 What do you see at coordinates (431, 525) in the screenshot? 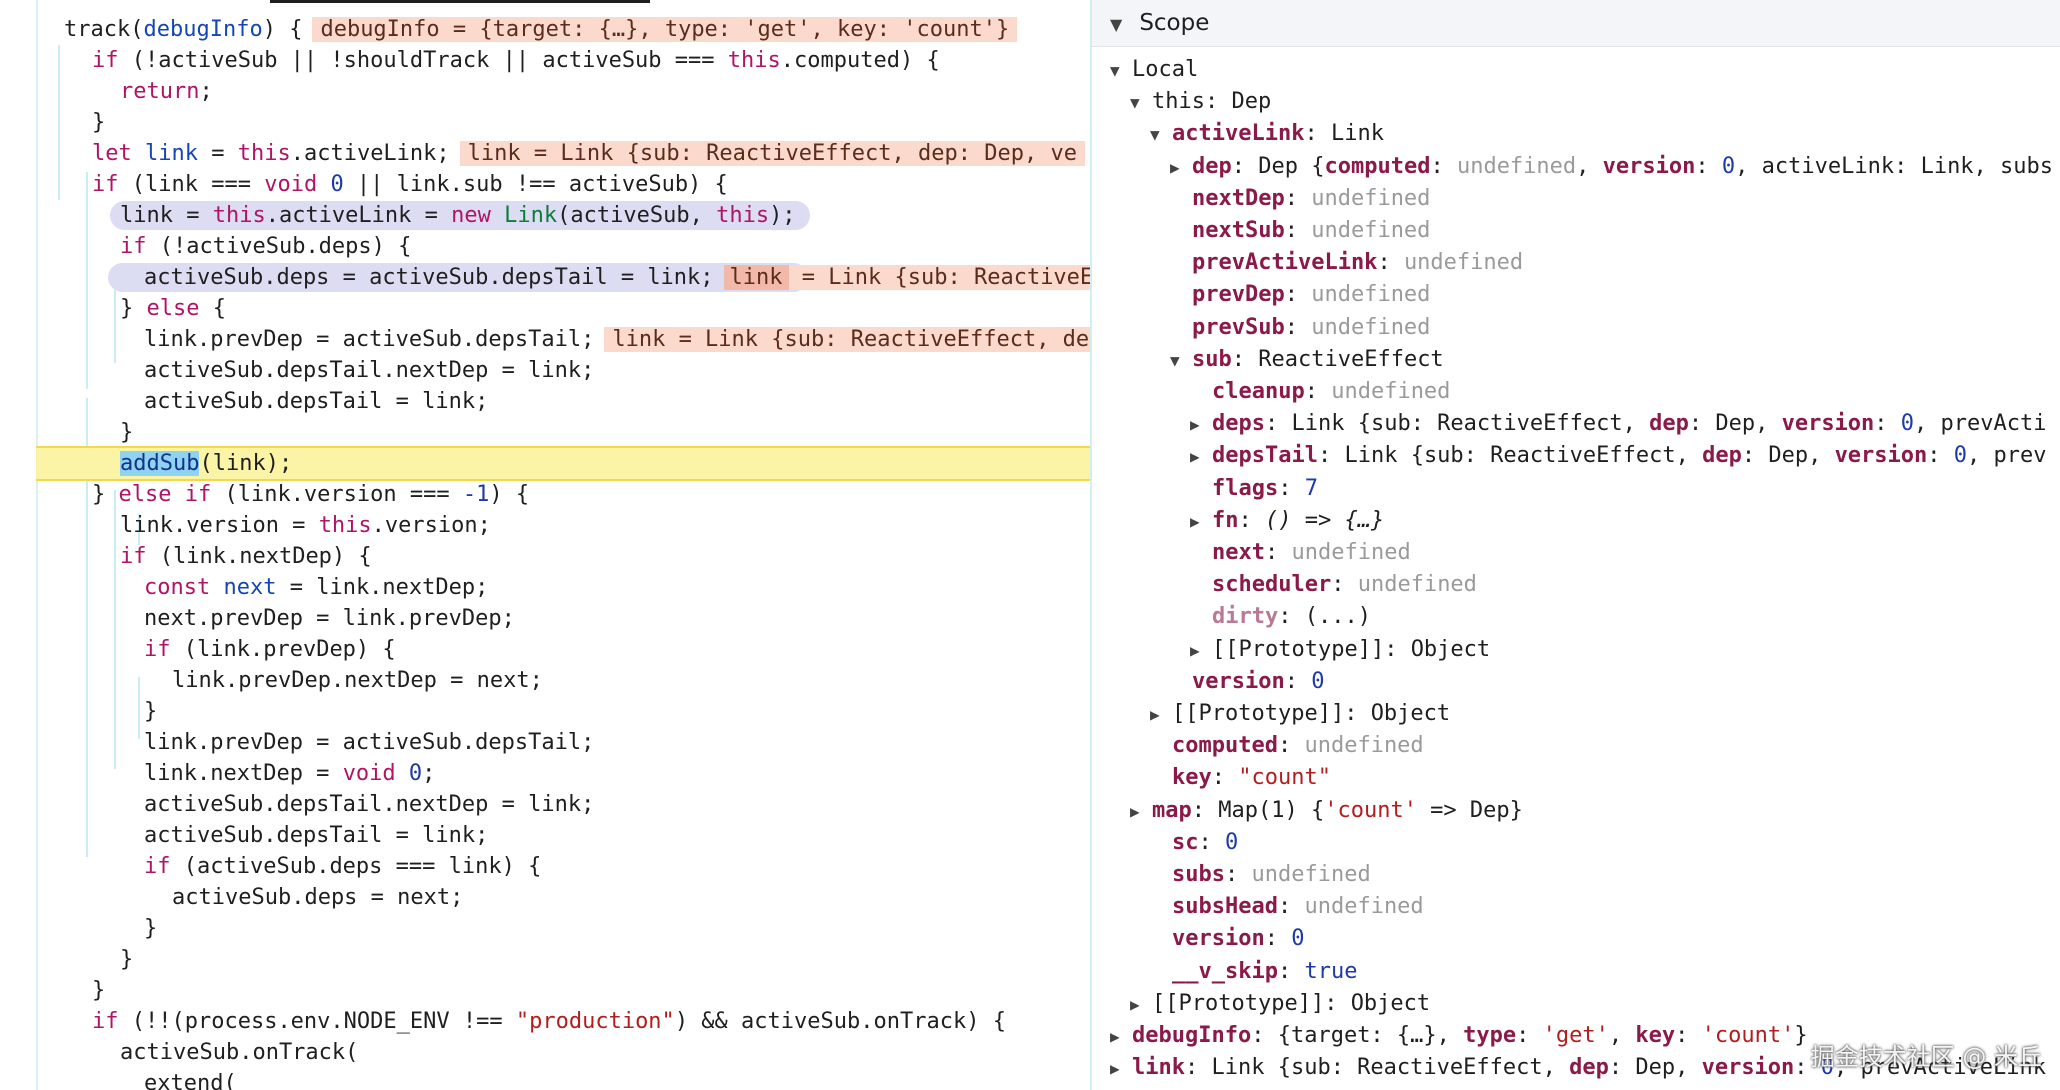
I see `code-token: .version;` at bounding box center [431, 525].